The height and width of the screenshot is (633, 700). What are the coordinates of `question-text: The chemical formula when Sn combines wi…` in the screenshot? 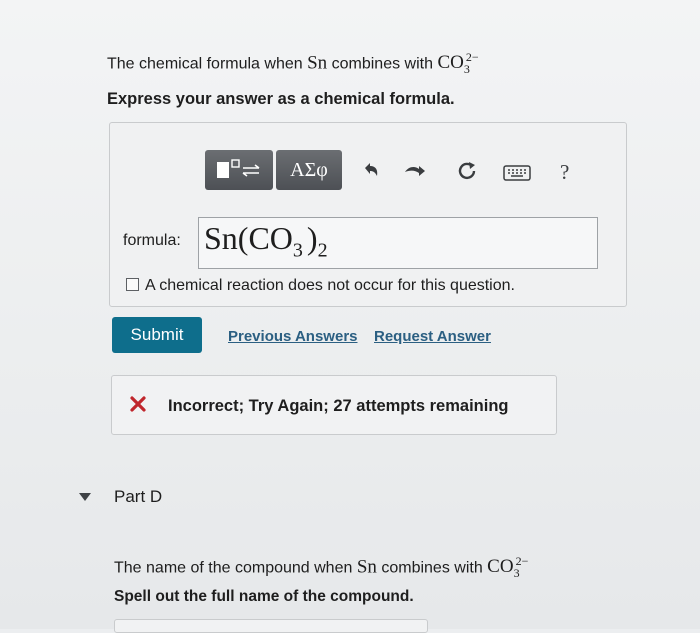 It's located at (293, 63).